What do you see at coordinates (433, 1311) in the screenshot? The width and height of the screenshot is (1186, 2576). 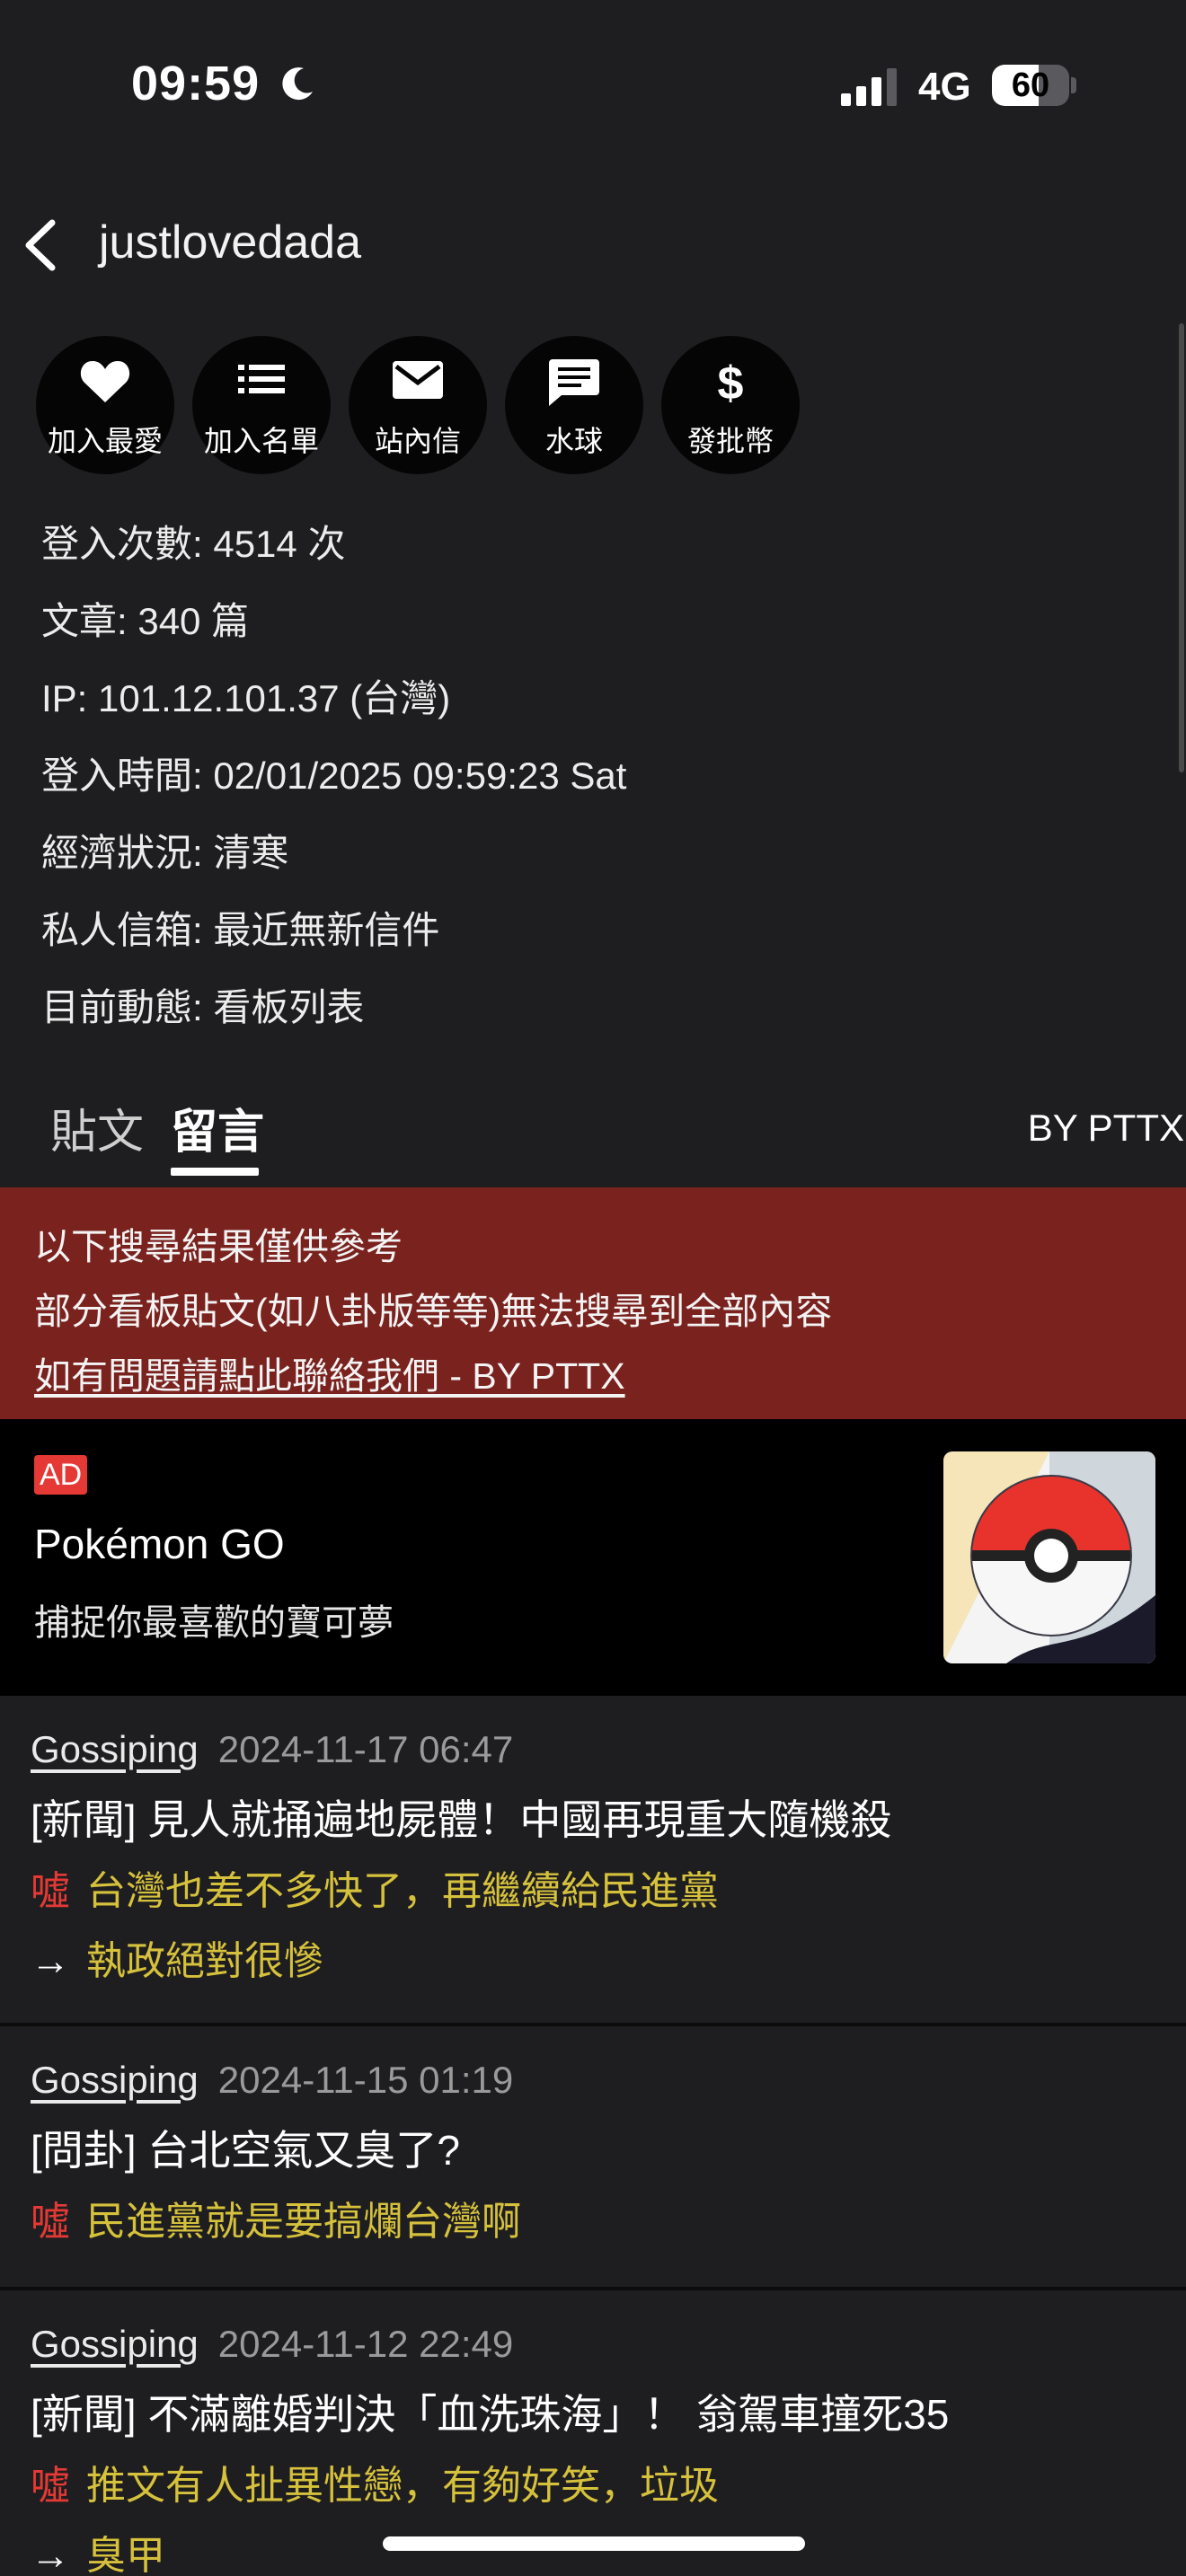 I see `notice-line-2: 部分看板貼文(如八卦版等等)無法搜尋到全部內容` at bounding box center [433, 1311].